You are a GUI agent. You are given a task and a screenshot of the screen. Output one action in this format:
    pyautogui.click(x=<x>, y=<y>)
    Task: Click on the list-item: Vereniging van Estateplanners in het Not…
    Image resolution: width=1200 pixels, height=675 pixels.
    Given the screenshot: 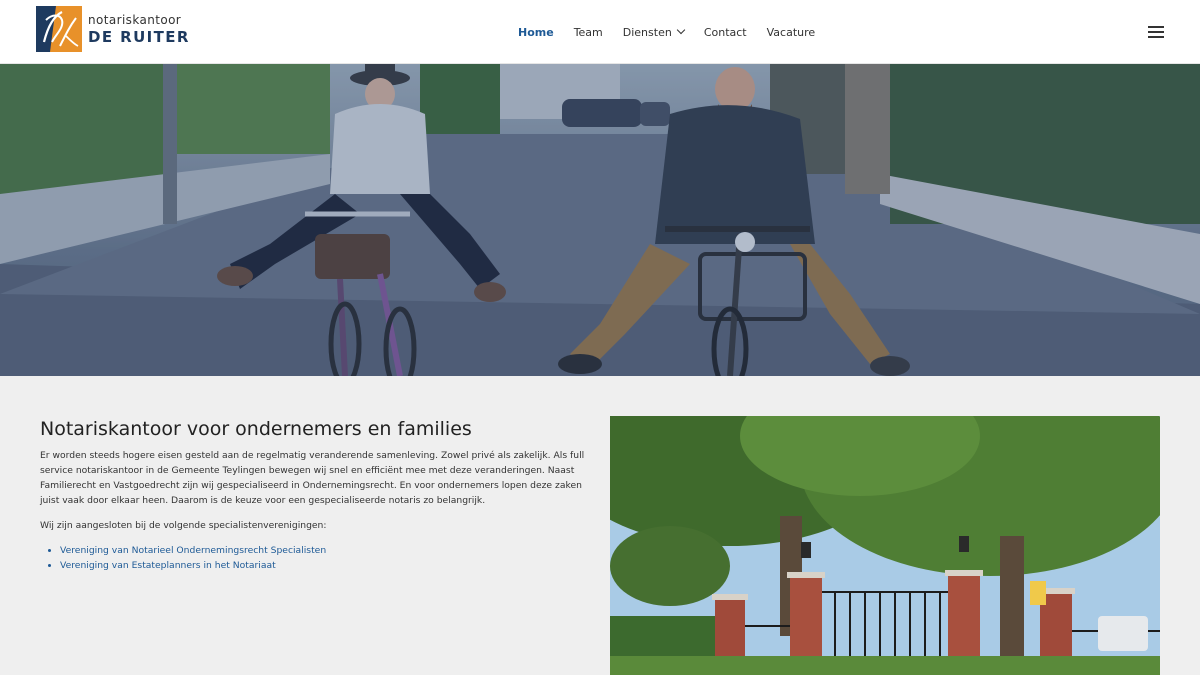 What is the action you would take?
    pyautogui.click(x=328, y=565)
    